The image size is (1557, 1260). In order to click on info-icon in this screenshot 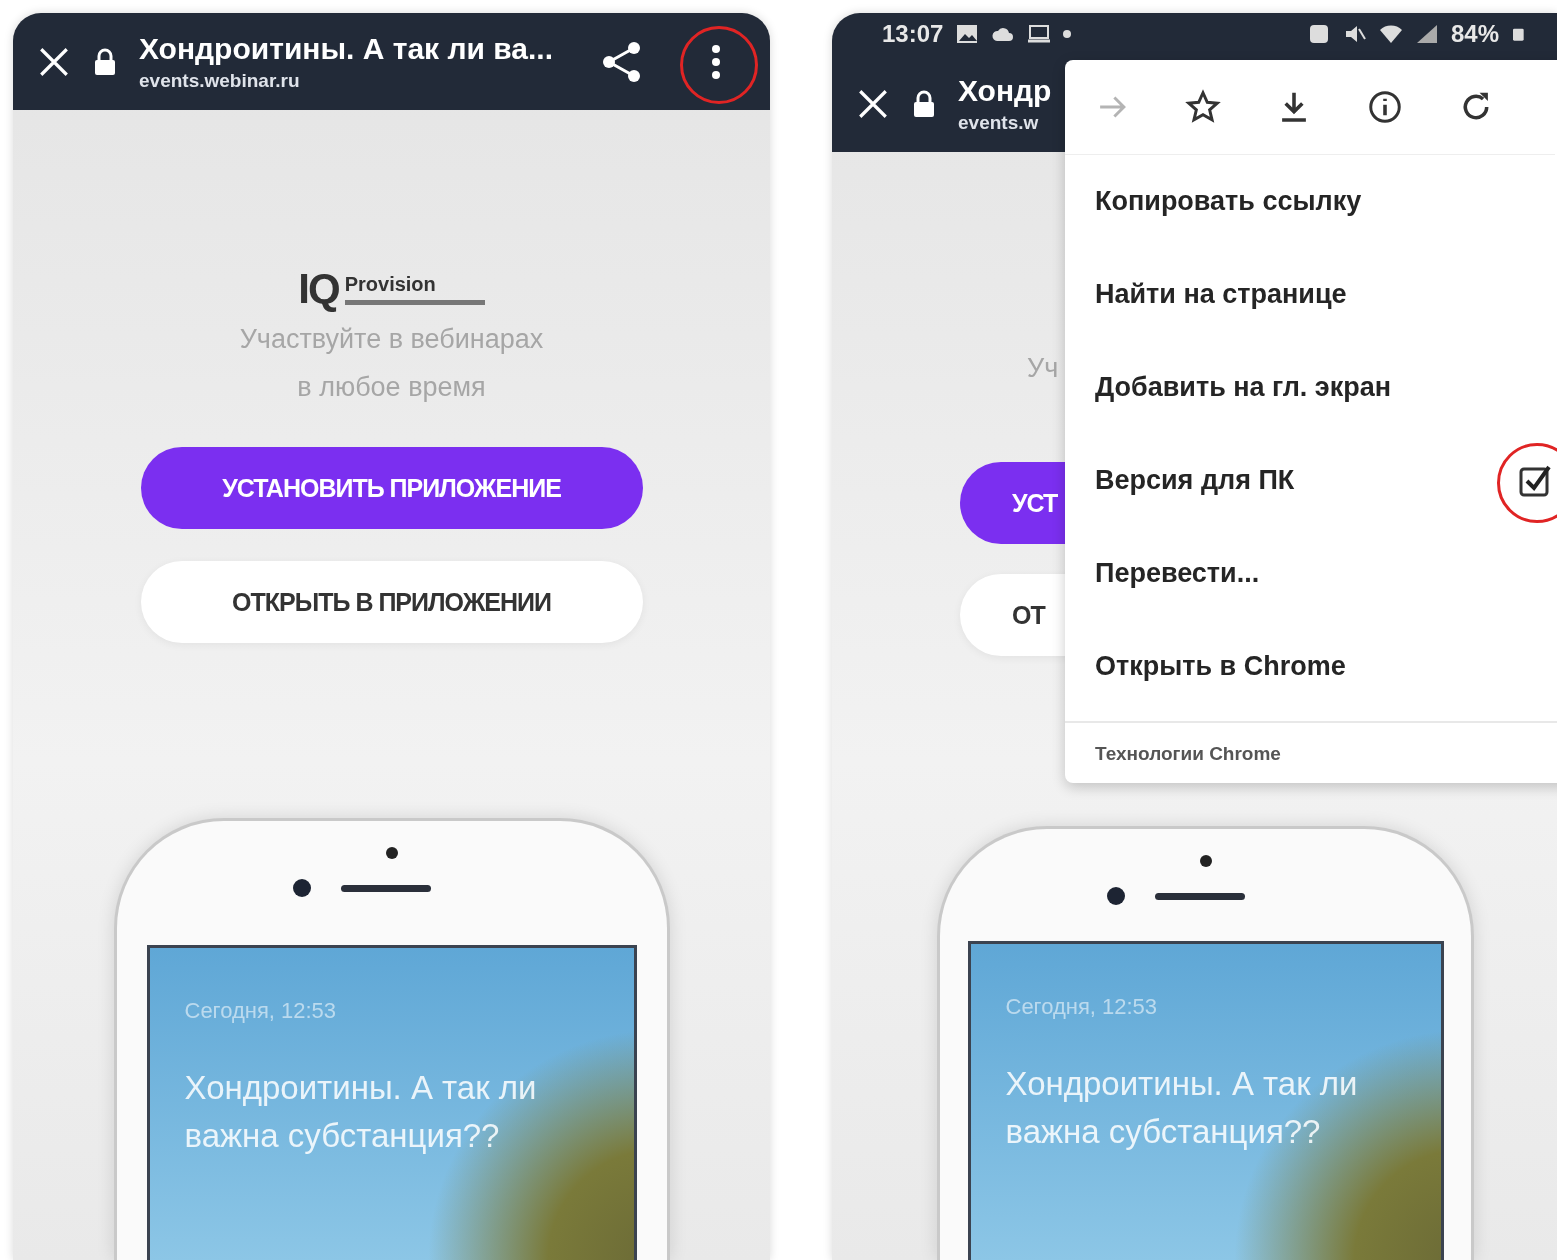, I will do `click(1385, 107)`.